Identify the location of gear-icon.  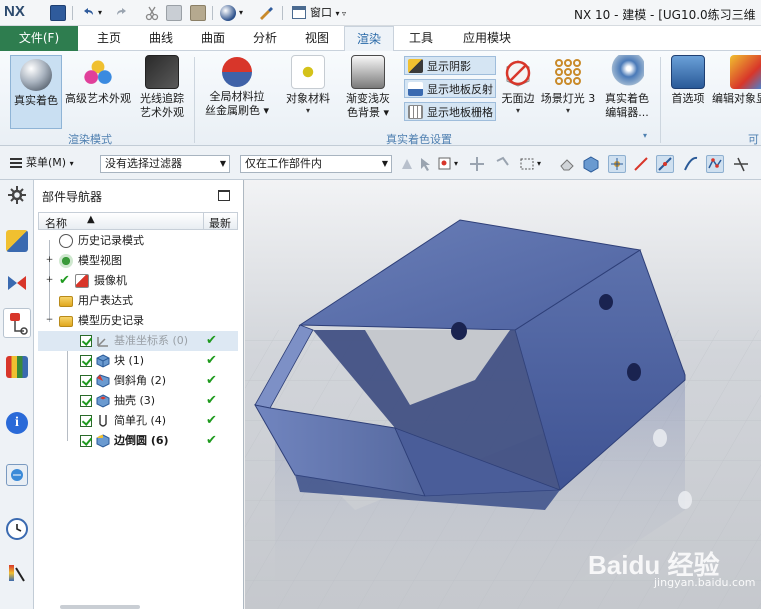
(17, 195).